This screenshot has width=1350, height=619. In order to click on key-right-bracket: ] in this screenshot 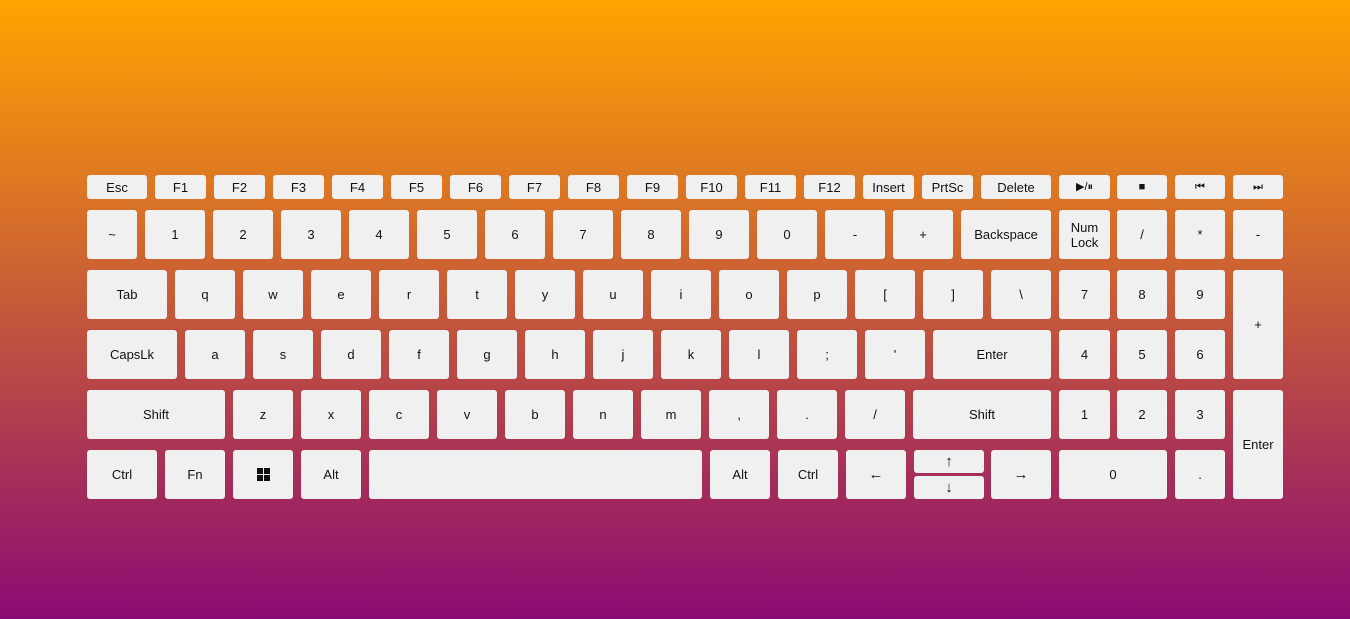, I will do `click(953, 294)`.